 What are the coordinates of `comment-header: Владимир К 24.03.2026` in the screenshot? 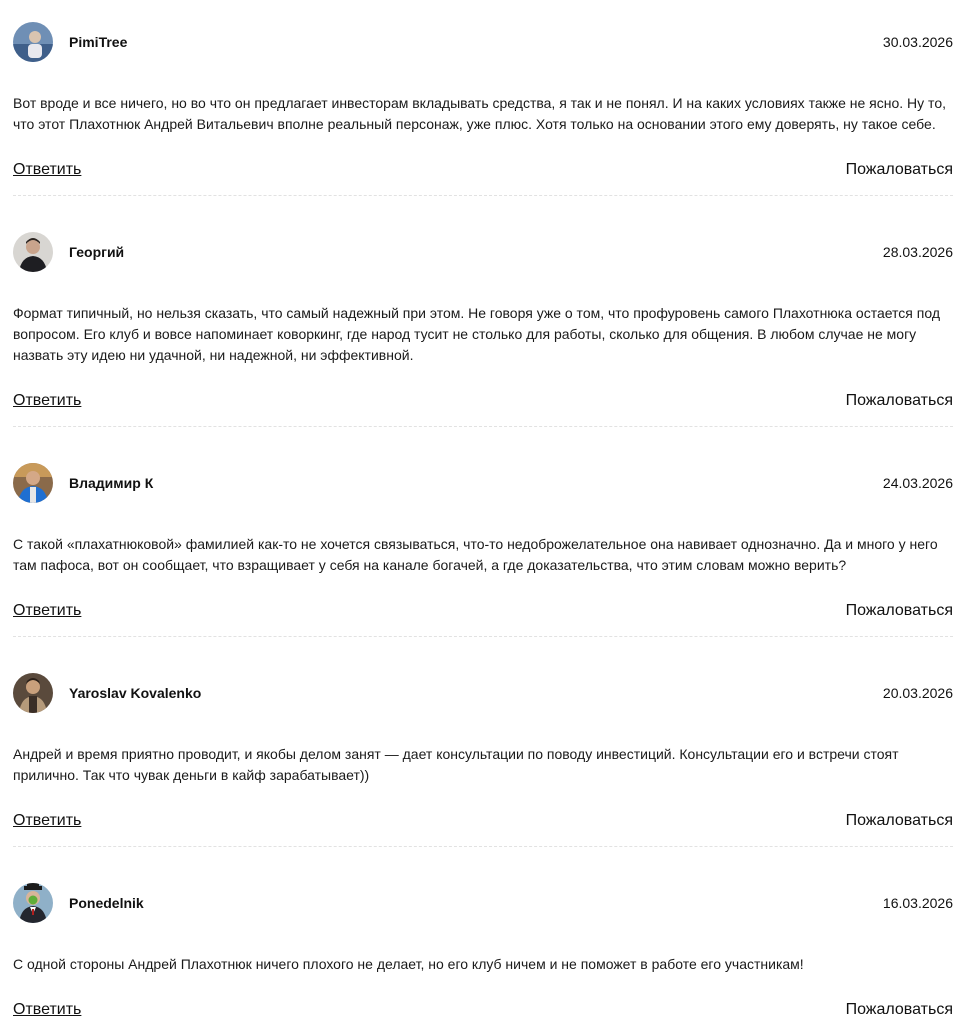 It's located at (483, 483).